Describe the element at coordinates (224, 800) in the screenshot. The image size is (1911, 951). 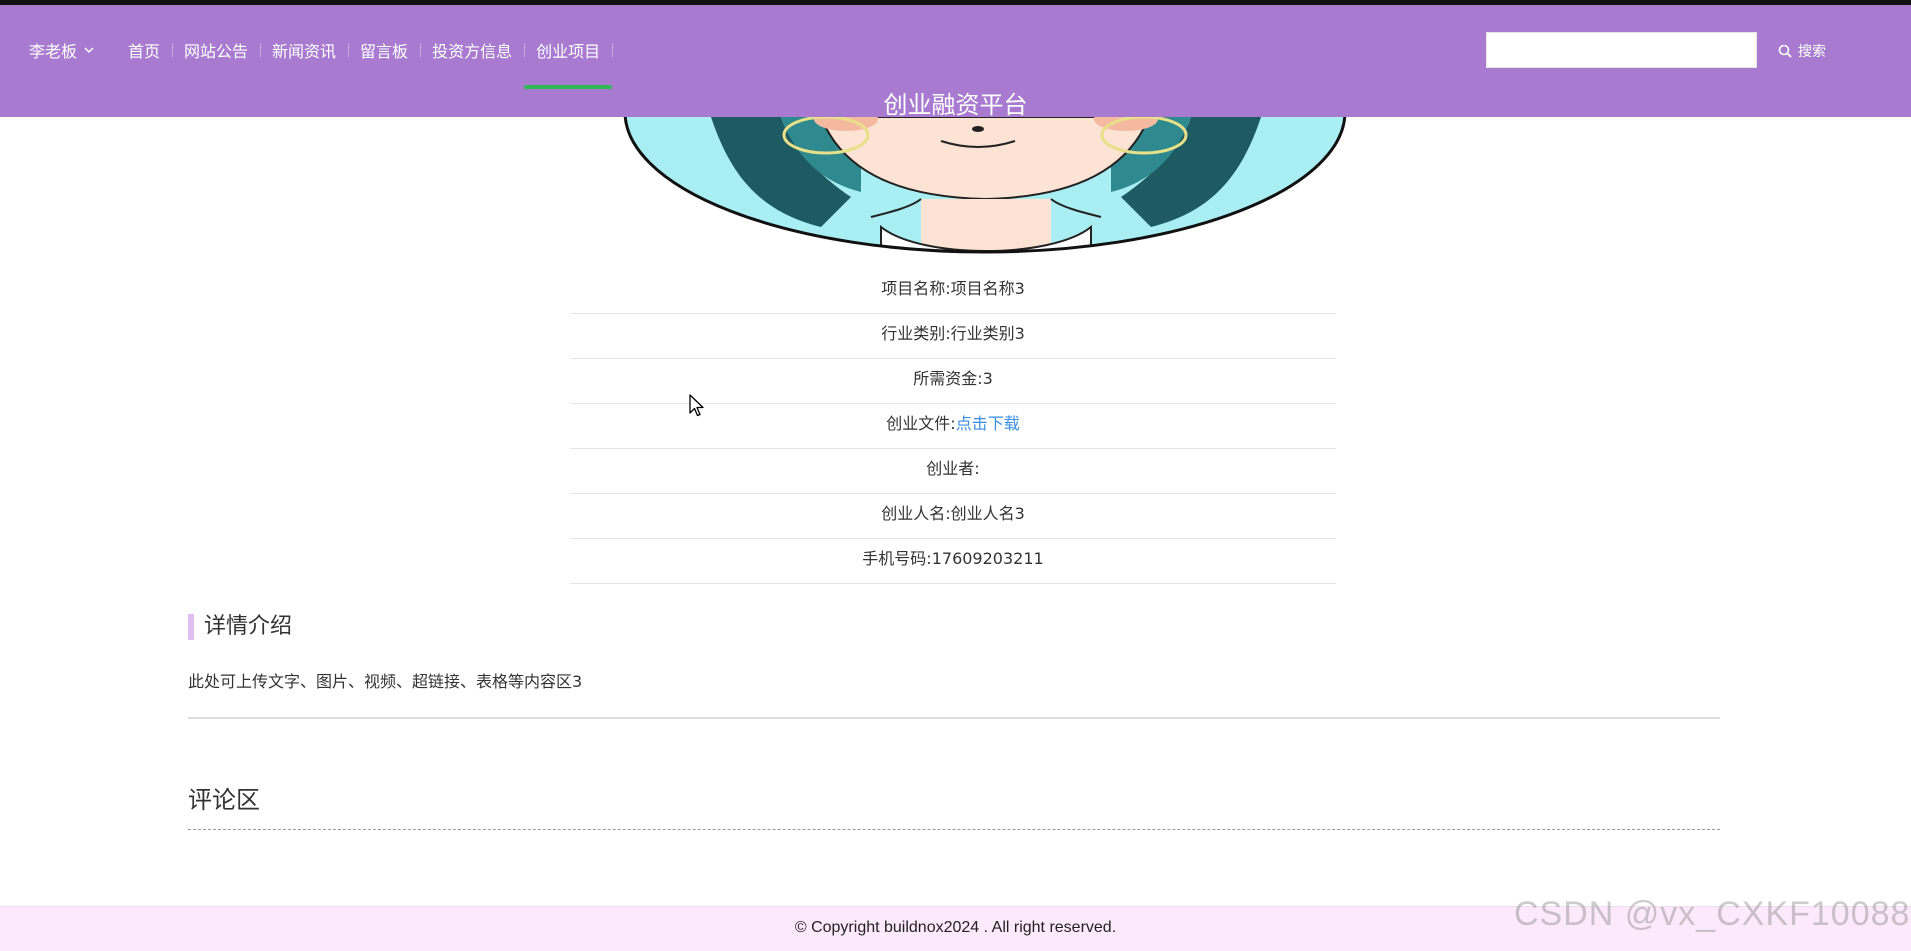
I see `comments-section-title: 评论区` at that location.